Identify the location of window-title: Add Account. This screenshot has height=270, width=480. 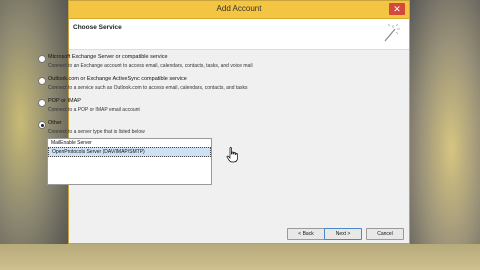
(239, 8).